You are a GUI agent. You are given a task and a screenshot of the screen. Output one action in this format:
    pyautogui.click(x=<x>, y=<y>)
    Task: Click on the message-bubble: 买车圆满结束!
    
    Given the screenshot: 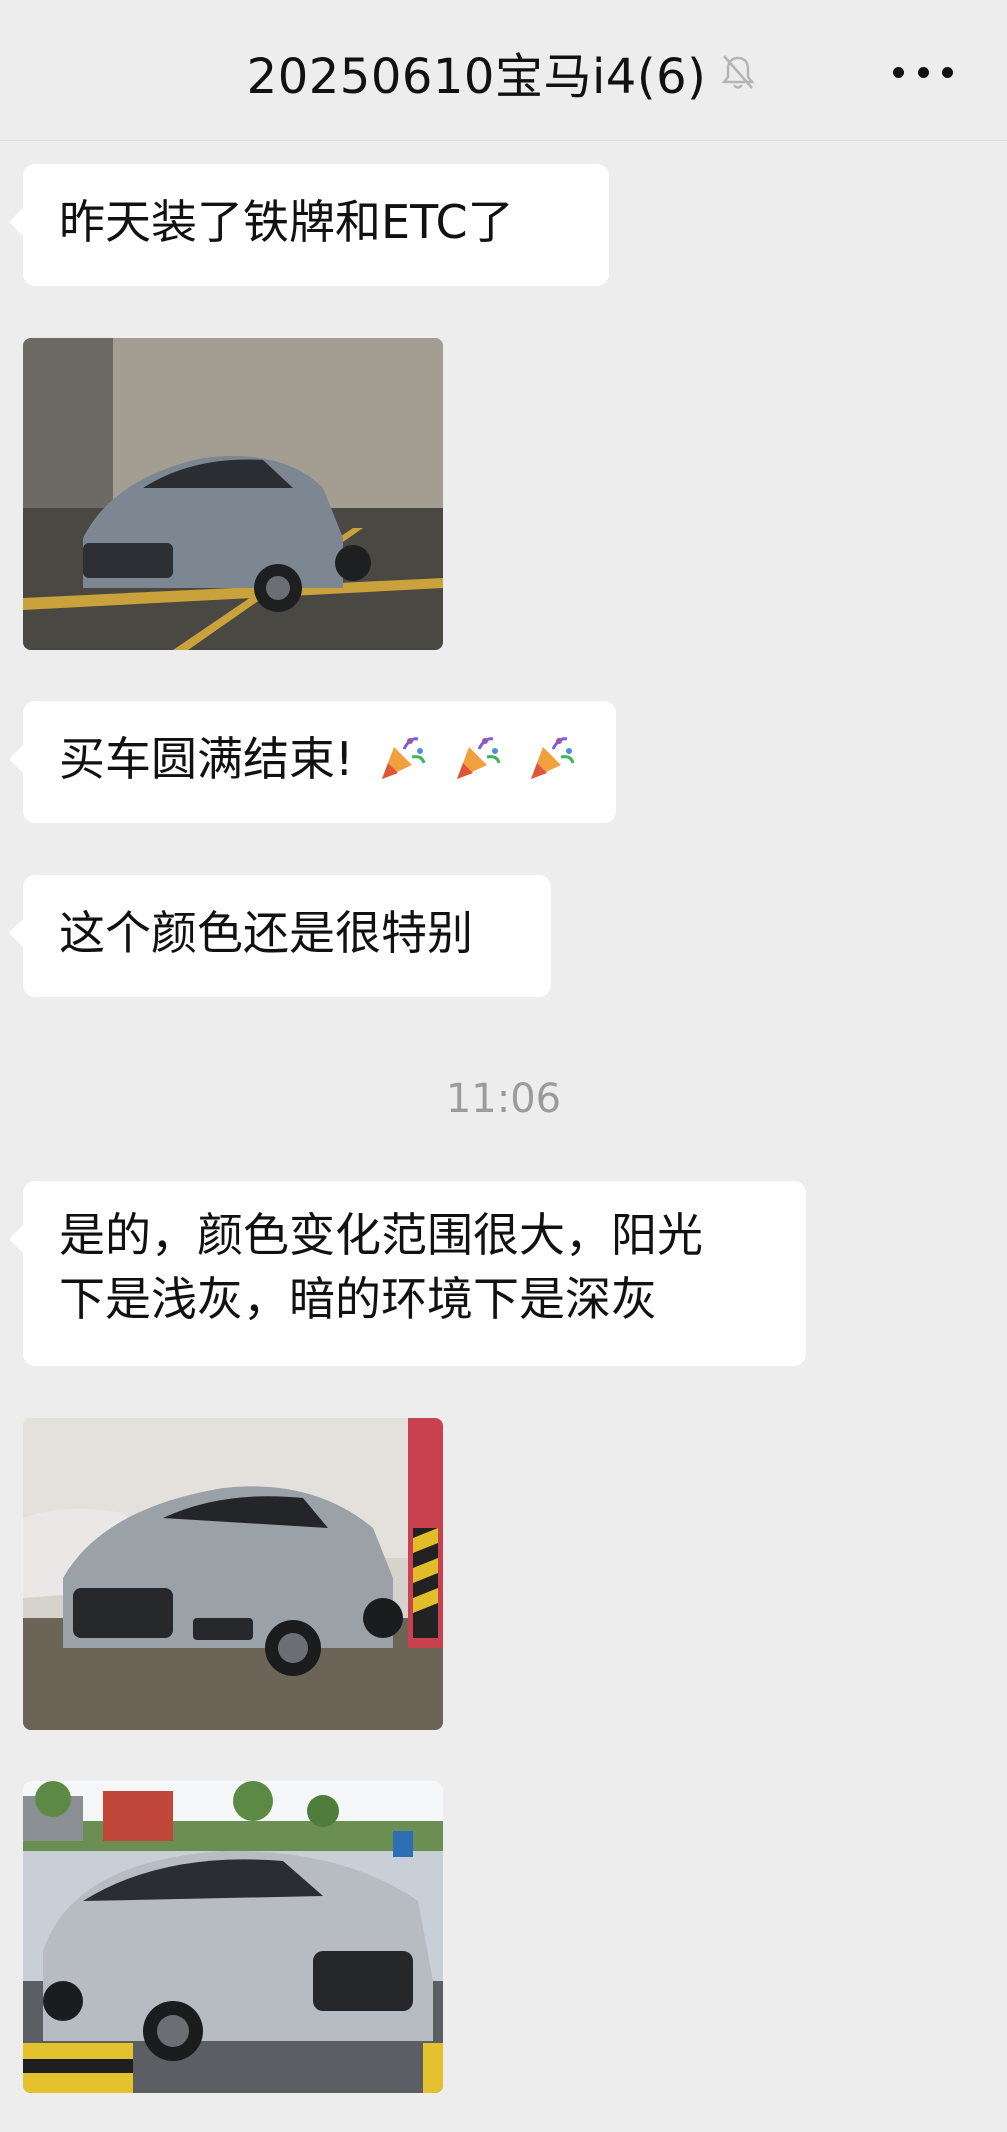 What is the action you would take?
    pyautogui.click(x=312, y=762)
    